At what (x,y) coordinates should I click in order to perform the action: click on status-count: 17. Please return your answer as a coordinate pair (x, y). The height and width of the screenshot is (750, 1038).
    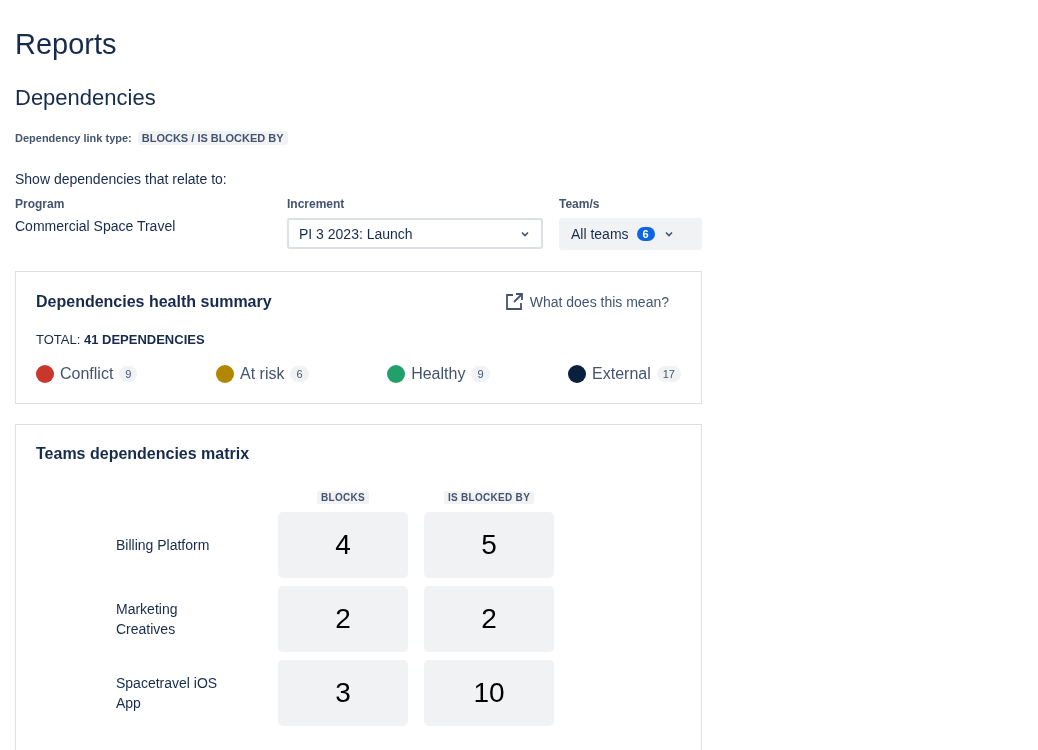
    Looking at the image, I should click on (668, 374).